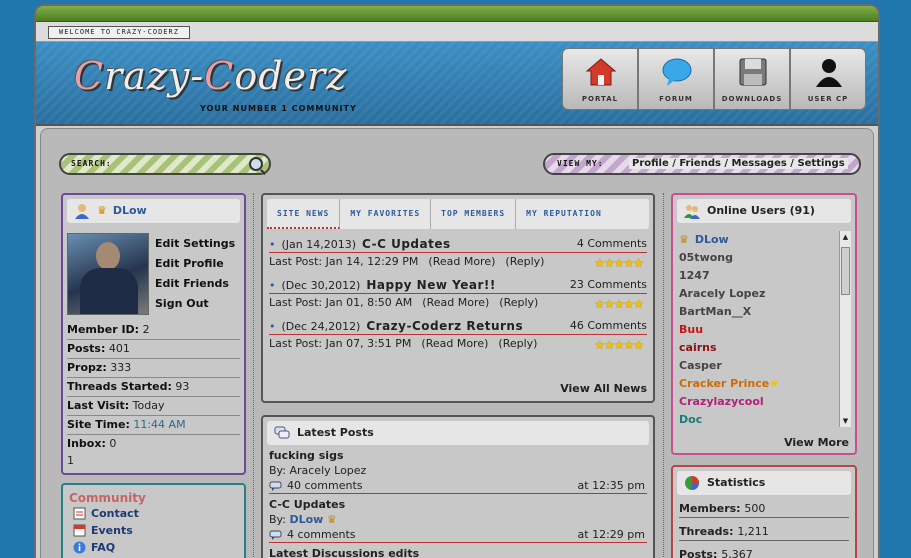 The image size is (911, 558). I want to click on nav-portal-button: PORTAL, so click(600, 79).